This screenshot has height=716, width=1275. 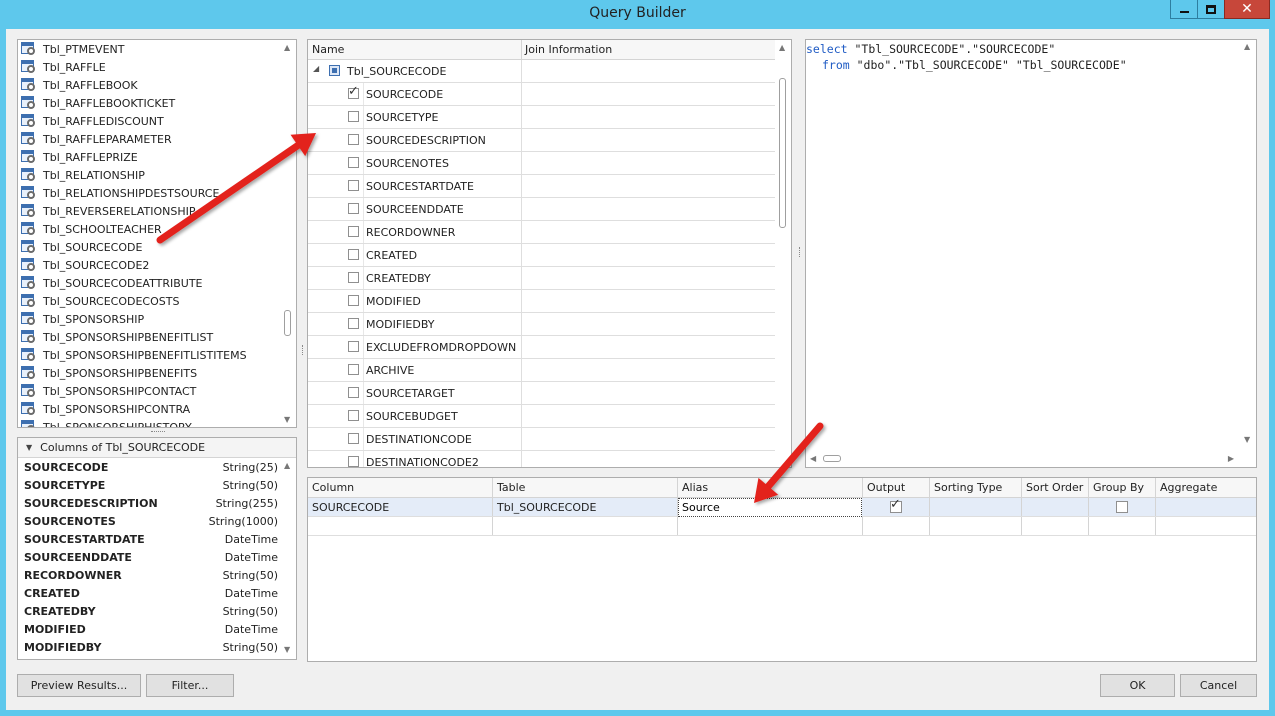 What do you see at coordinates (896, 487) in the screenshot?
I see `header-output: Output` at bounding box center [896, 487].